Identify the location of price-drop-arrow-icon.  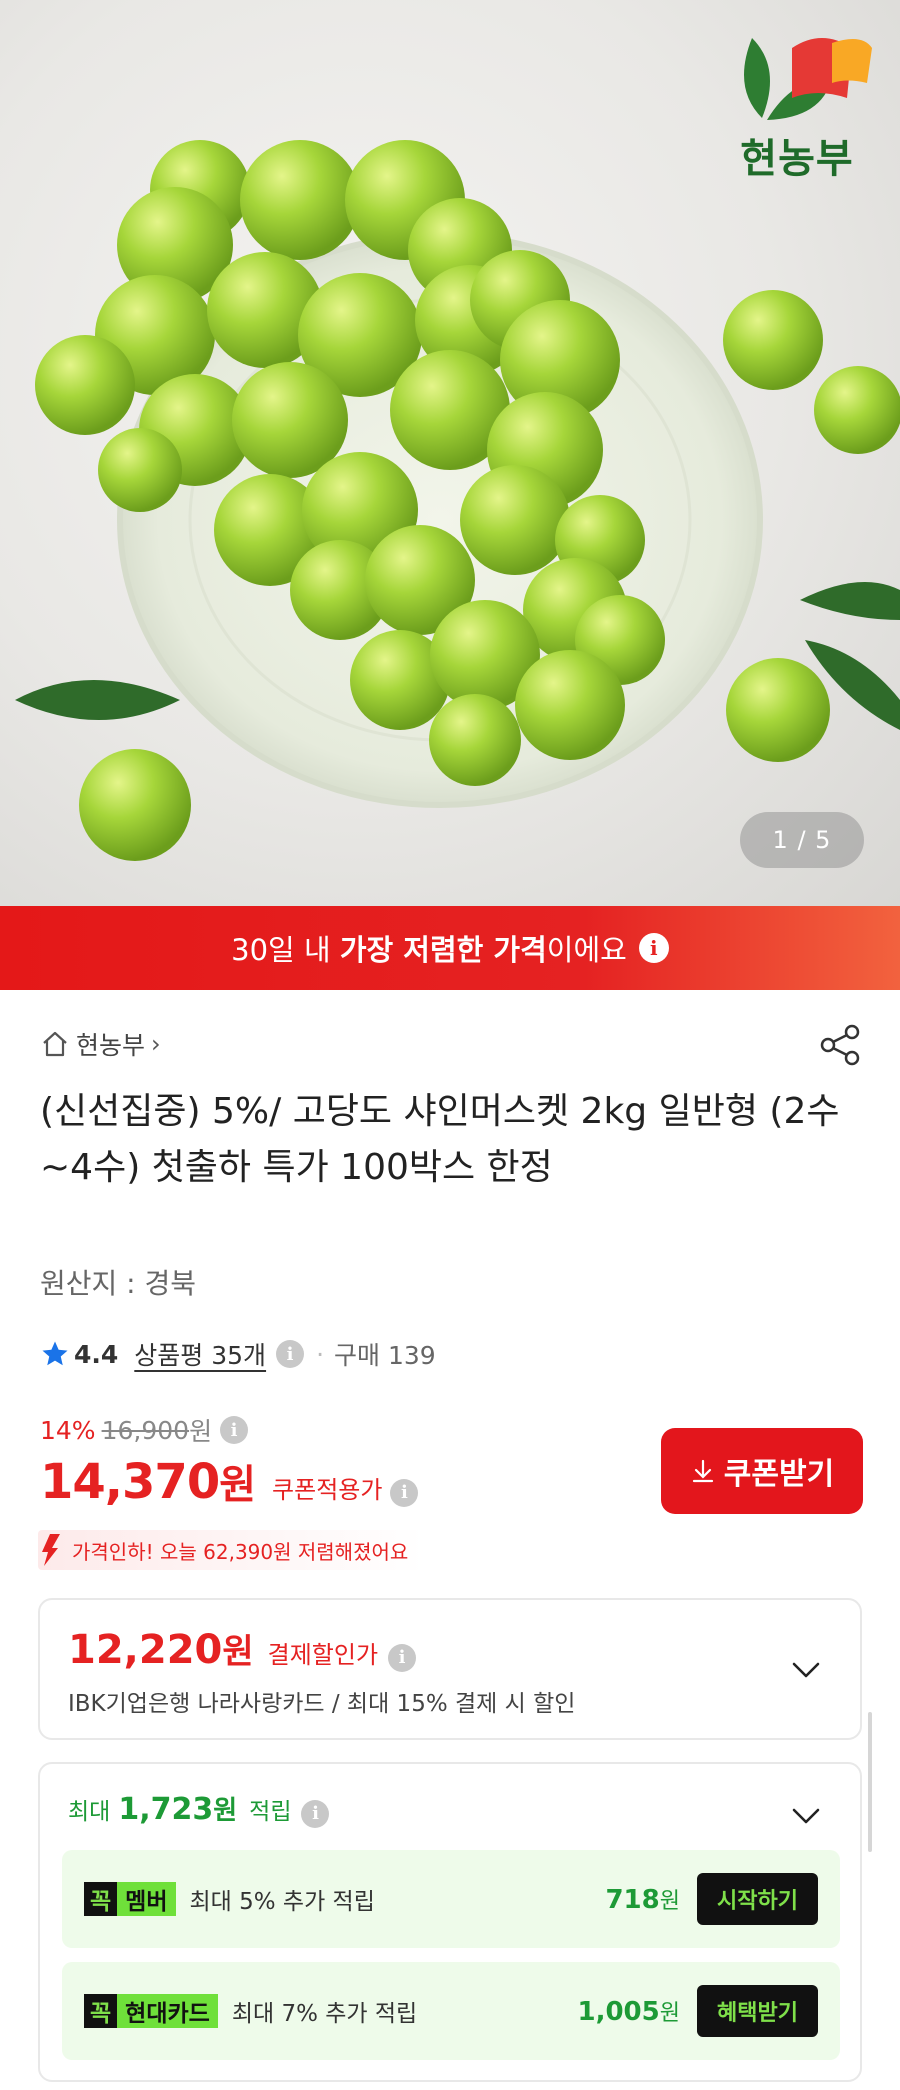
(51, 1550).